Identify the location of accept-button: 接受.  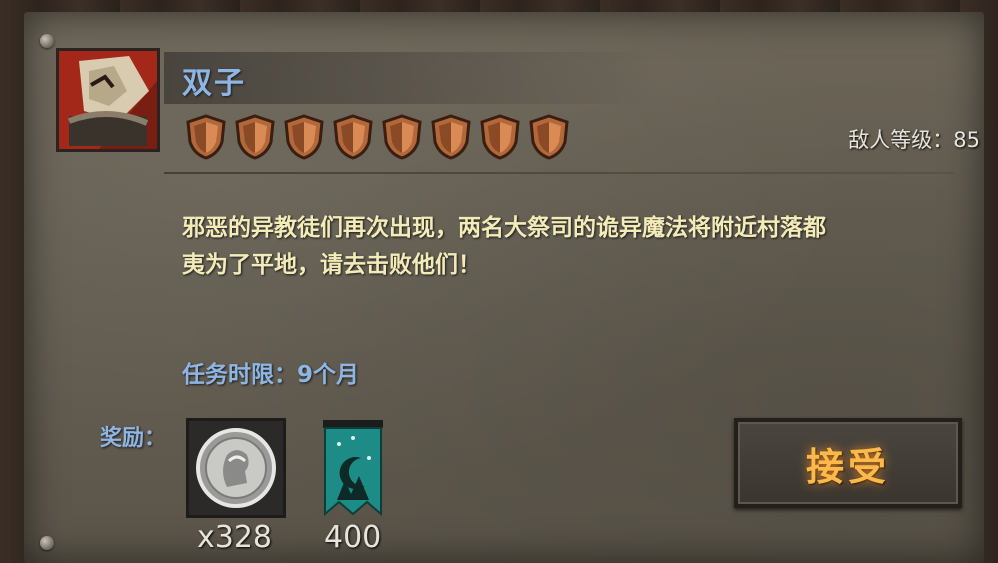
(848, 463).